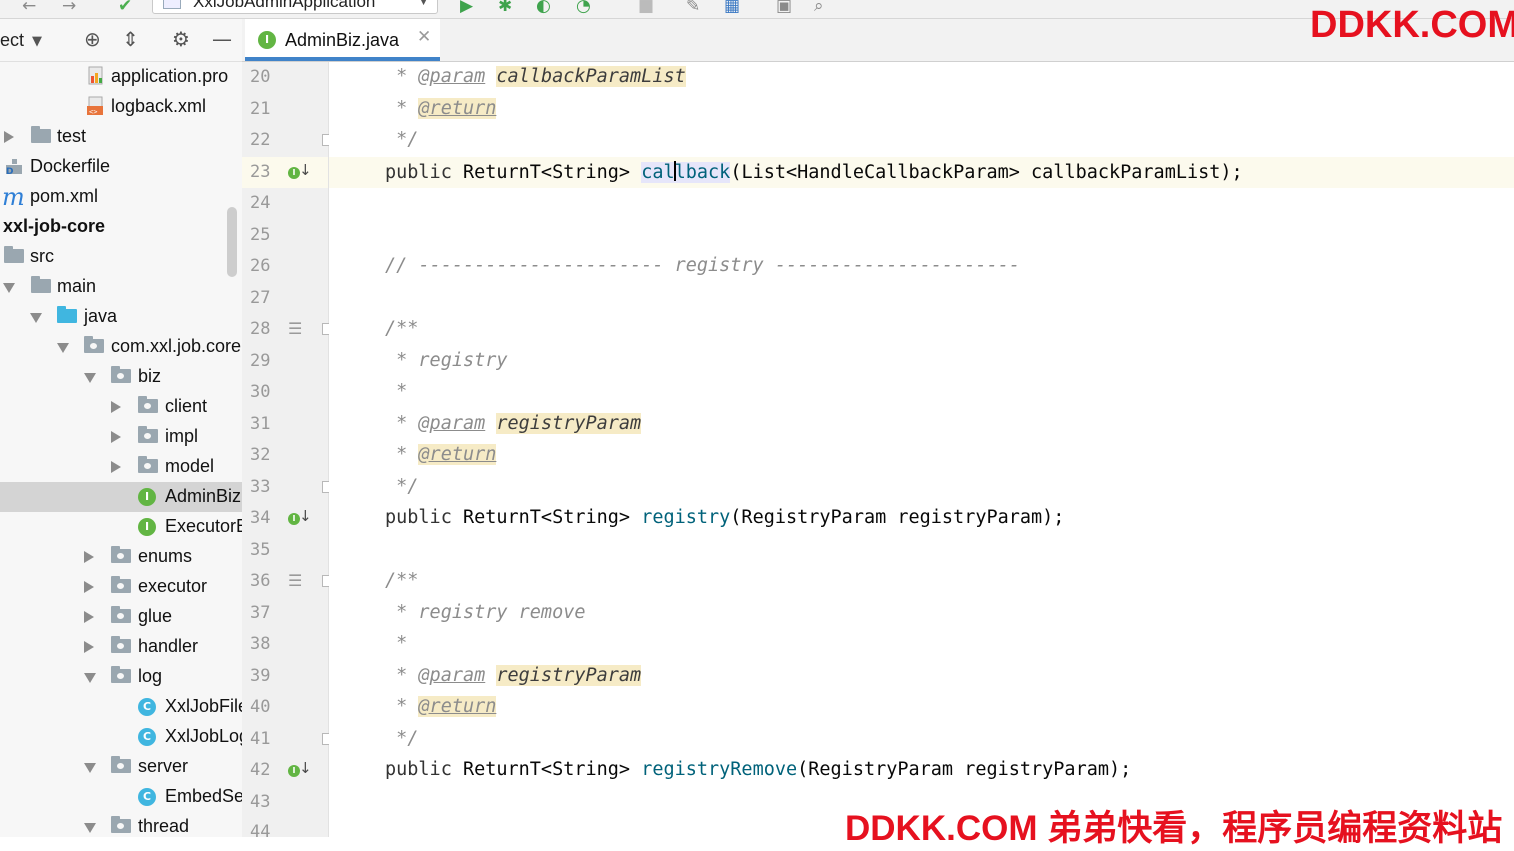 The width and height of the screenshot is (1514, 851). I want to click on line-number: 25, so click(260, 235).